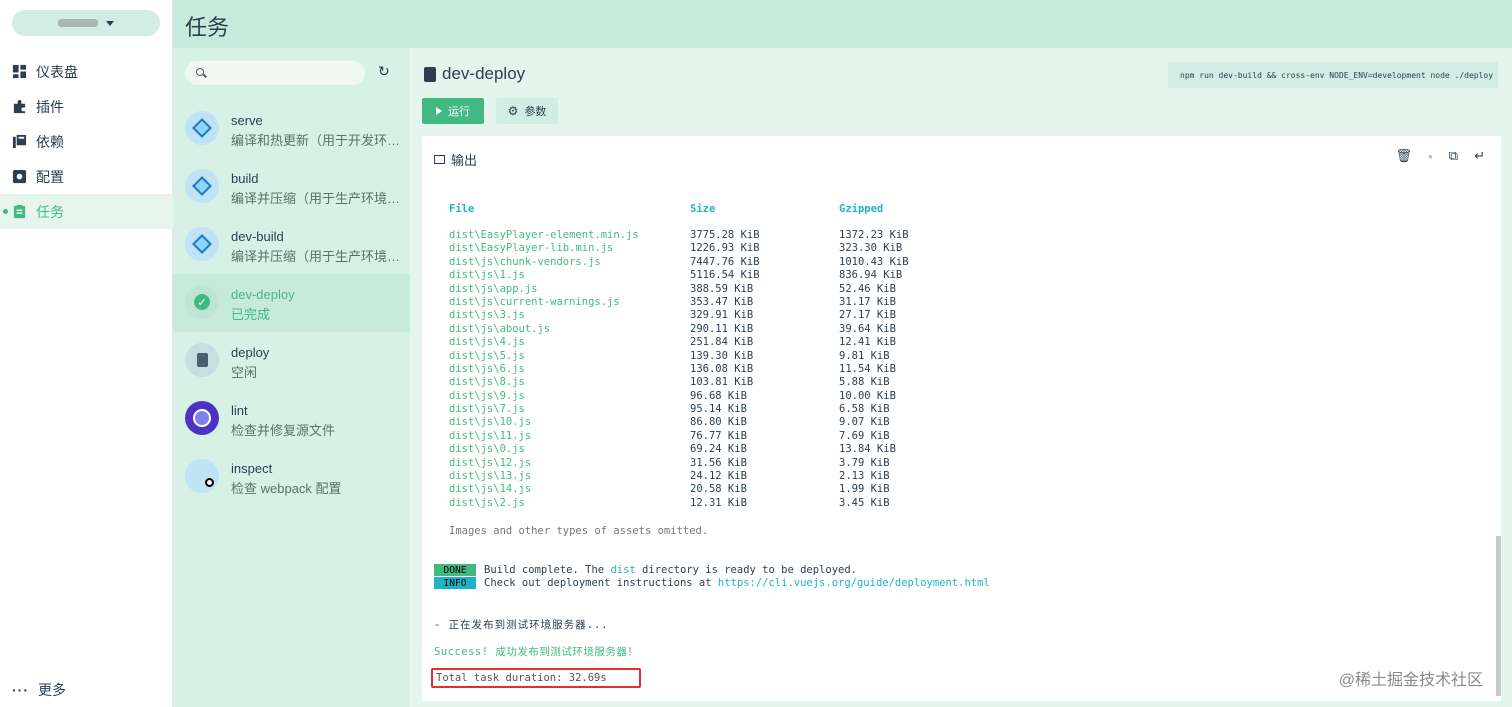 The width and height of the screenshot is (1512, 707). I want to click on asset-file: dist\js\6.js, so click(487, 368).